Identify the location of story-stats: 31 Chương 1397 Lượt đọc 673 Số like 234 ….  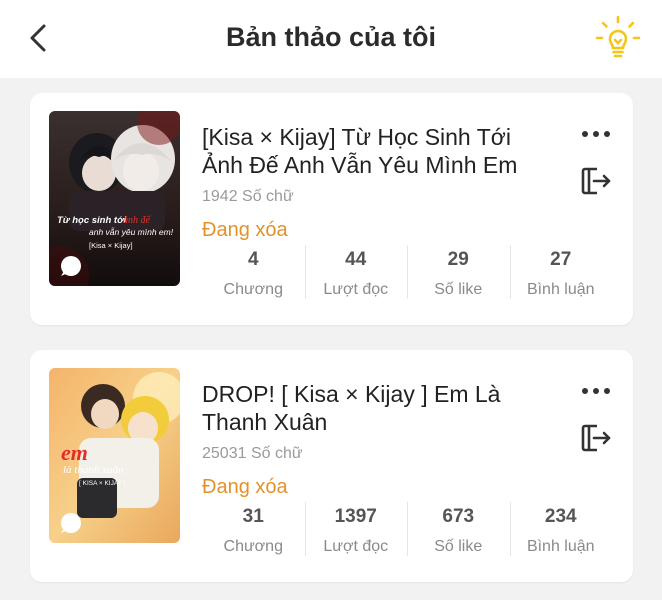
(407, 529).